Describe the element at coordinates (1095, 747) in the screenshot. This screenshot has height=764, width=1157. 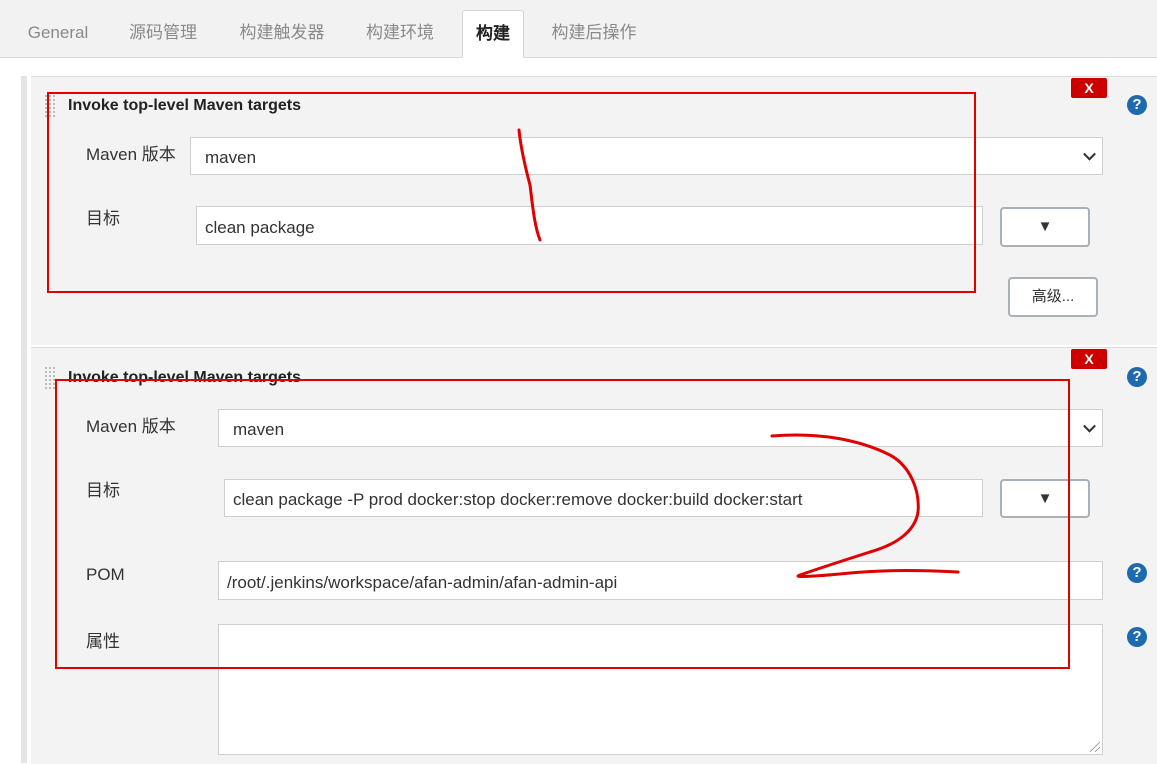
I see `resize-handle-icon` at that location.